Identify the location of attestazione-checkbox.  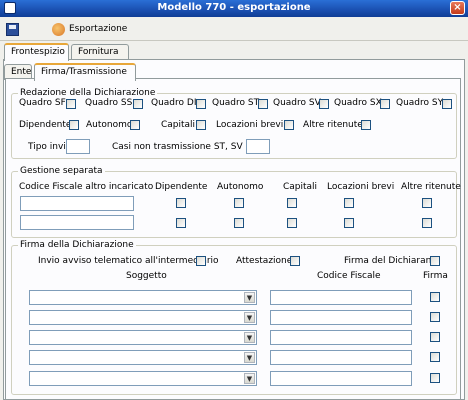
(295, 261).